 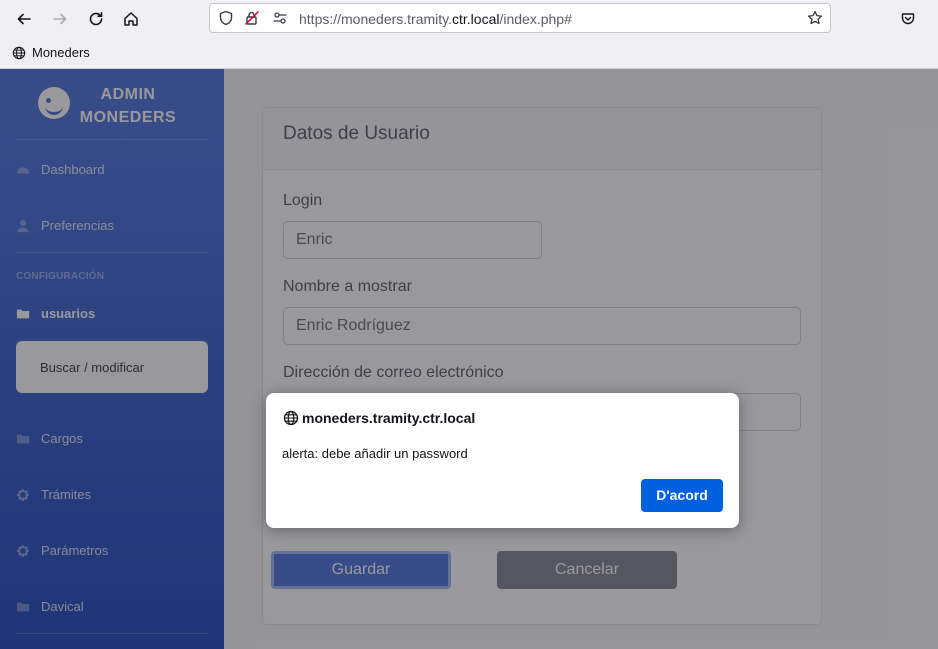 I want to click on home-icon, so click(x=131, y=19).